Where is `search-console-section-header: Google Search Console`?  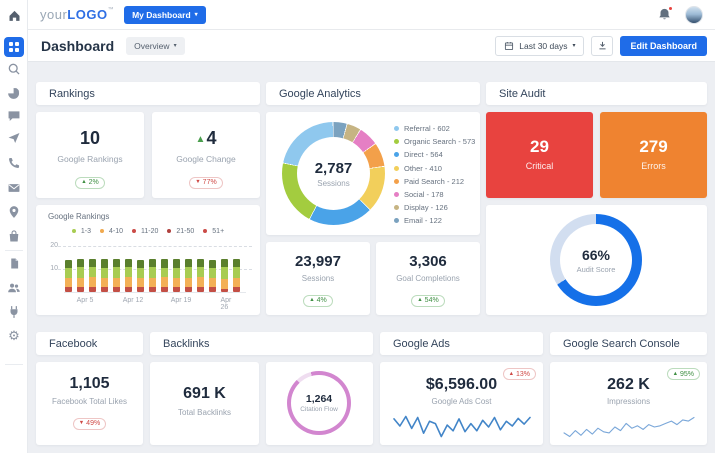 search-console-section-header: Google Search Console is located at coordinates (628, 343).